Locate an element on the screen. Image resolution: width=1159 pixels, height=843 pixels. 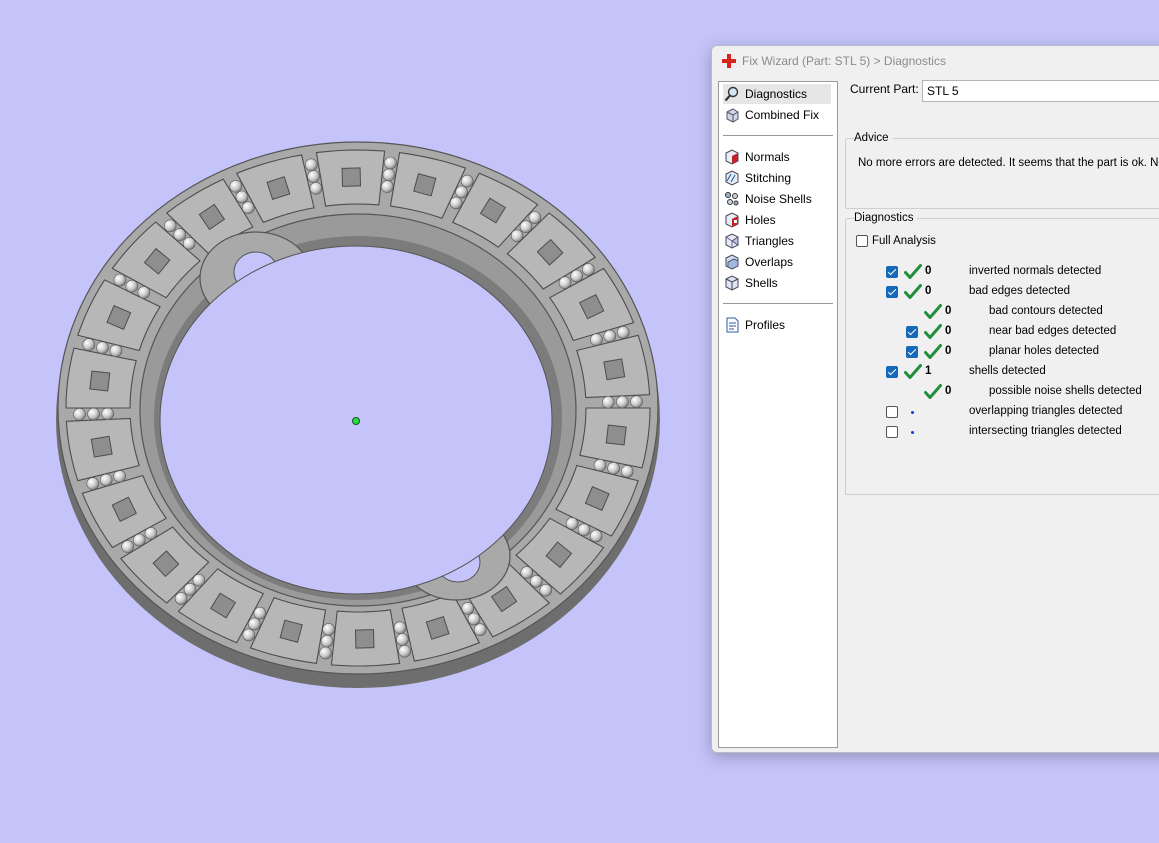
diagnostic-label: near bad edges detected is located at coordinates (1053, 331).